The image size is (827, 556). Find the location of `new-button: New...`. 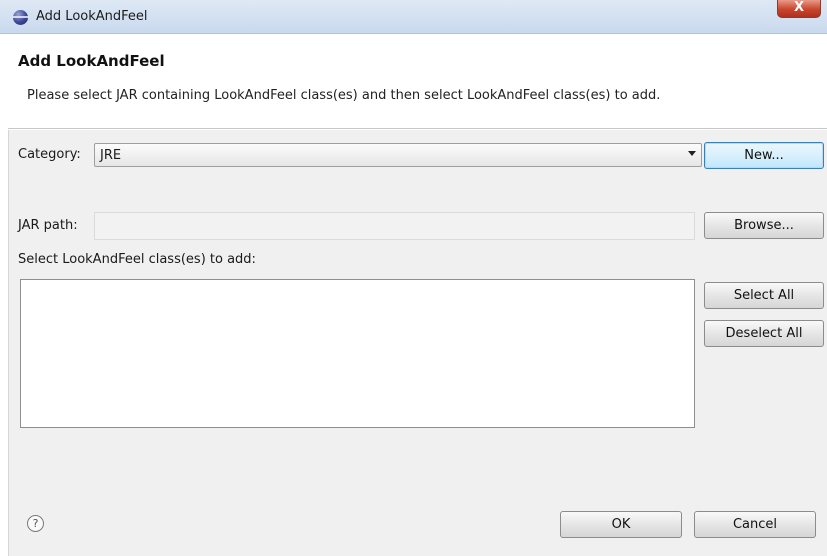

new-button: New... is located at coordinates (764, 155).